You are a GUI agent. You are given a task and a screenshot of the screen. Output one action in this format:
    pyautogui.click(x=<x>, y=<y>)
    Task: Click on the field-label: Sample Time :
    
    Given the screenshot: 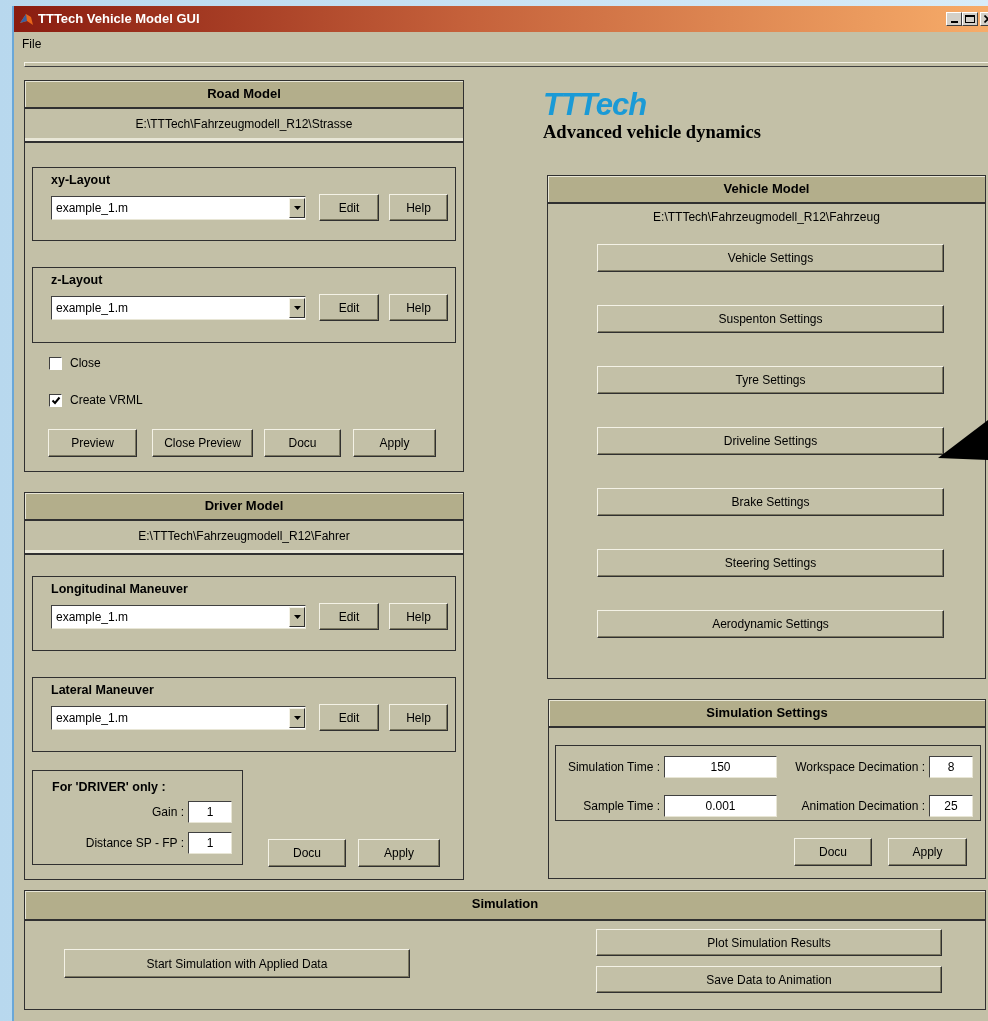 What is the action you would take?
    pyautogui.click(x=621, y=806)
    